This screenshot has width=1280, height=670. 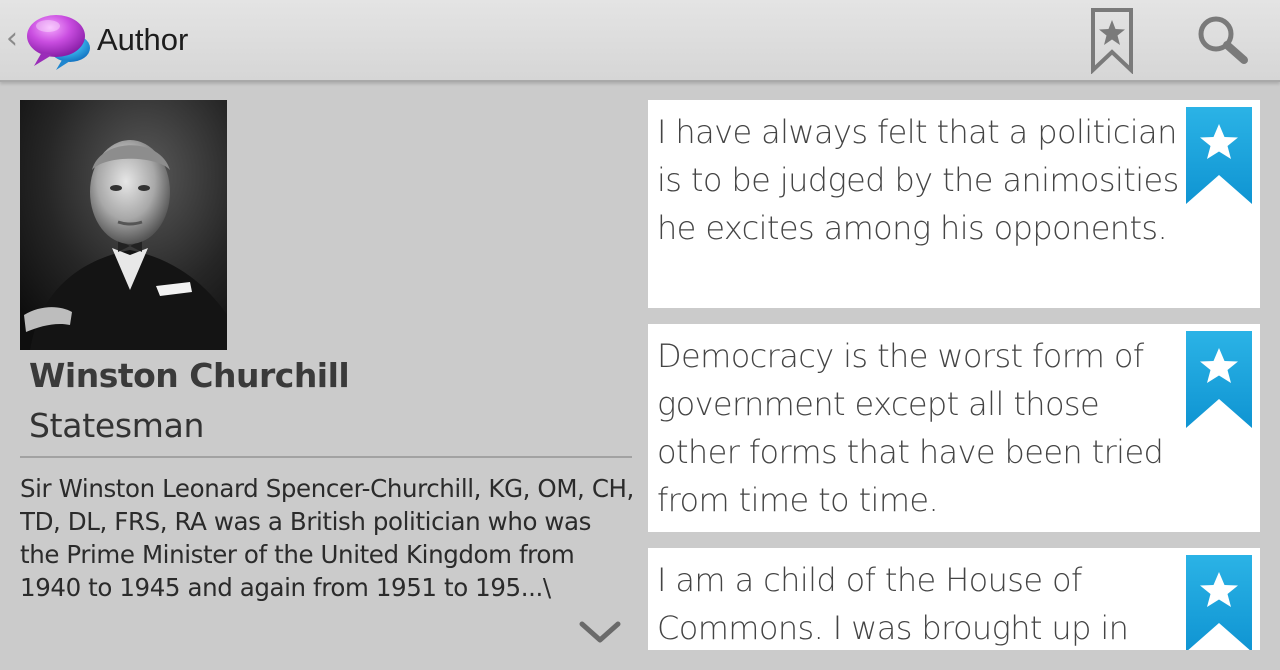 What do you see at coordinates (189, 375) in the screenshot?
I see `author-name: Winston Churchill` at bounding box center [189, 375].